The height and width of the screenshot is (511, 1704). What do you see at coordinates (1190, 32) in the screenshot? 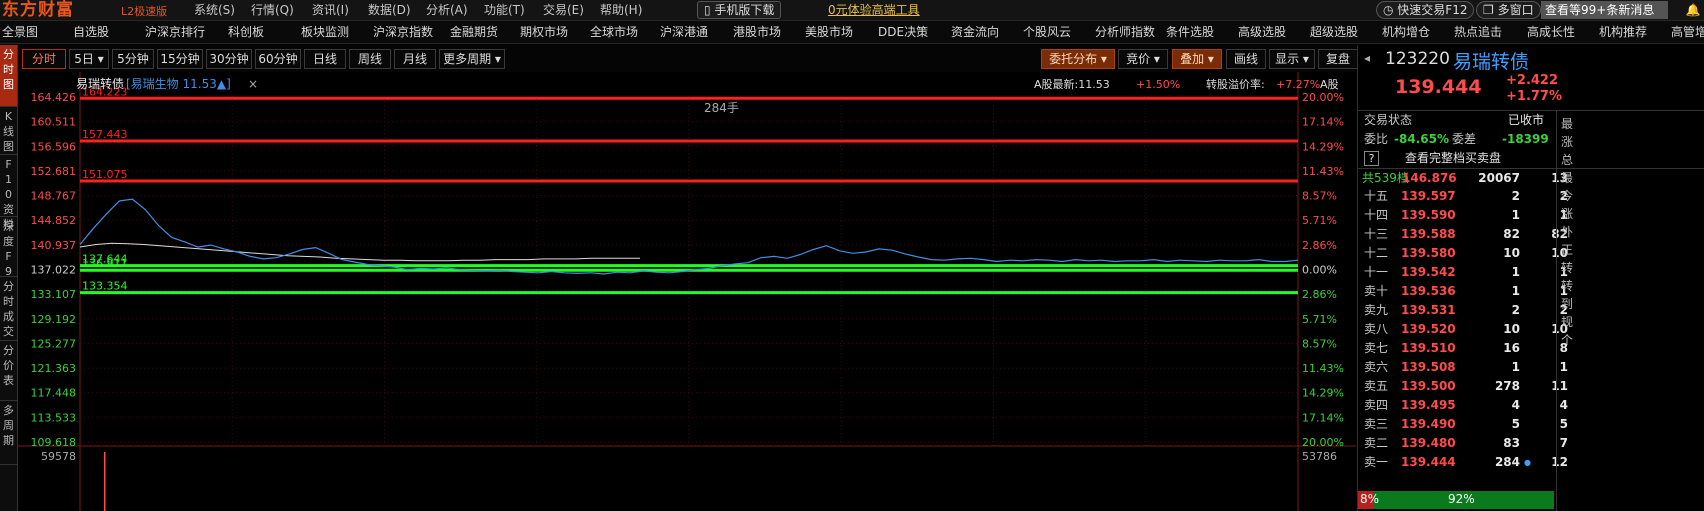
I see `nav-condition-select: 条件选股` at bounding box center [1190, 32].